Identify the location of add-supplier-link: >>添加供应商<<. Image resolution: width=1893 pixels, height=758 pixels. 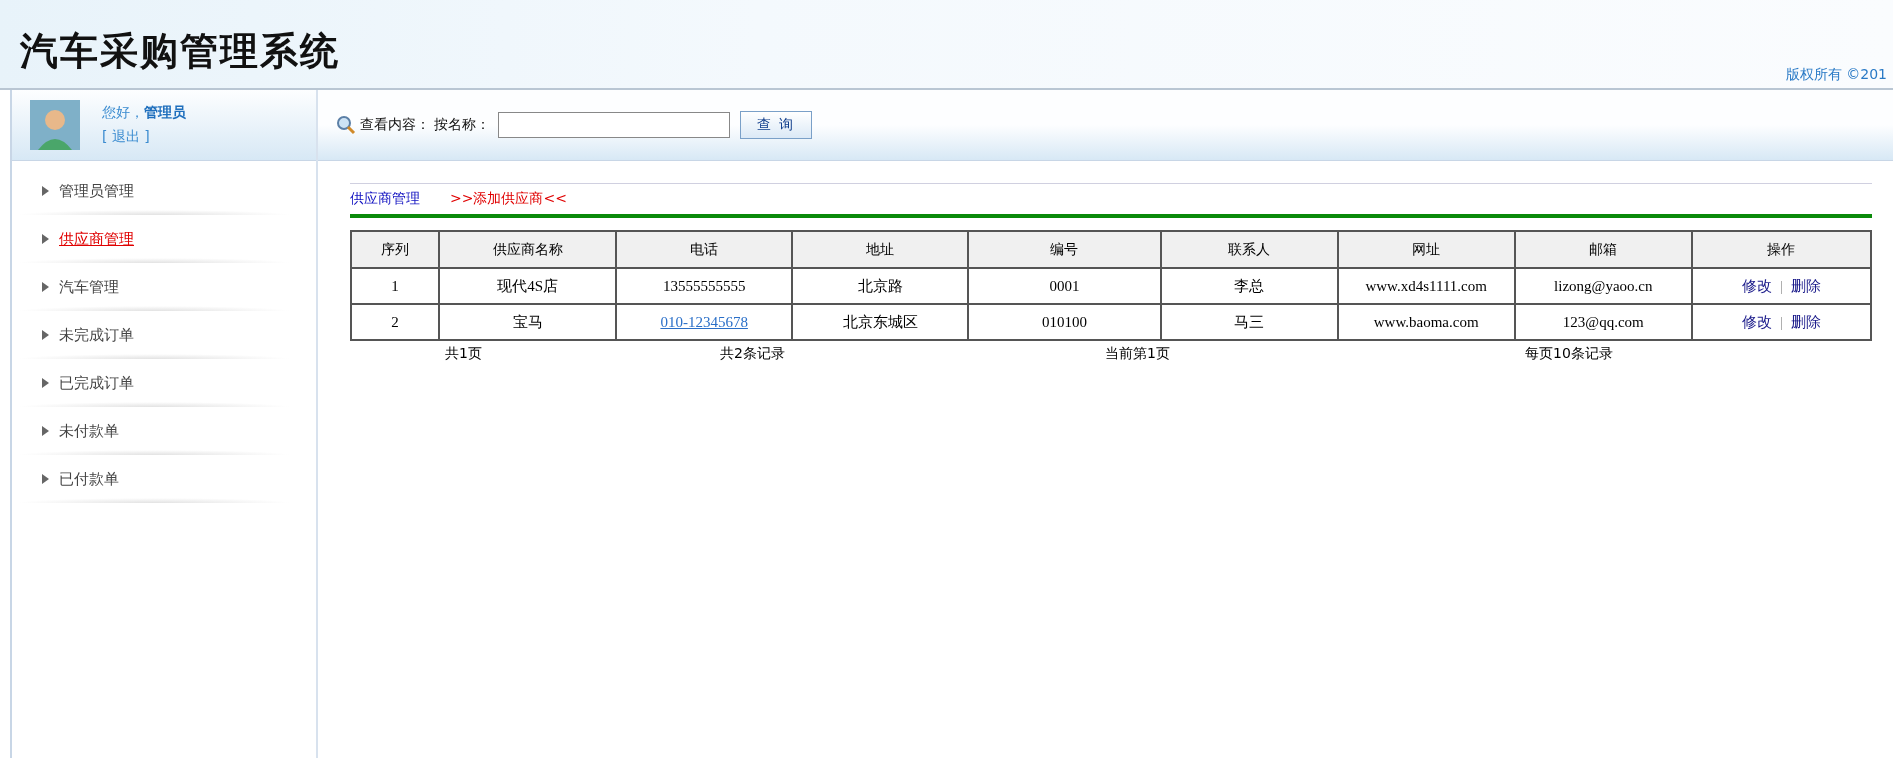
(508, 199).